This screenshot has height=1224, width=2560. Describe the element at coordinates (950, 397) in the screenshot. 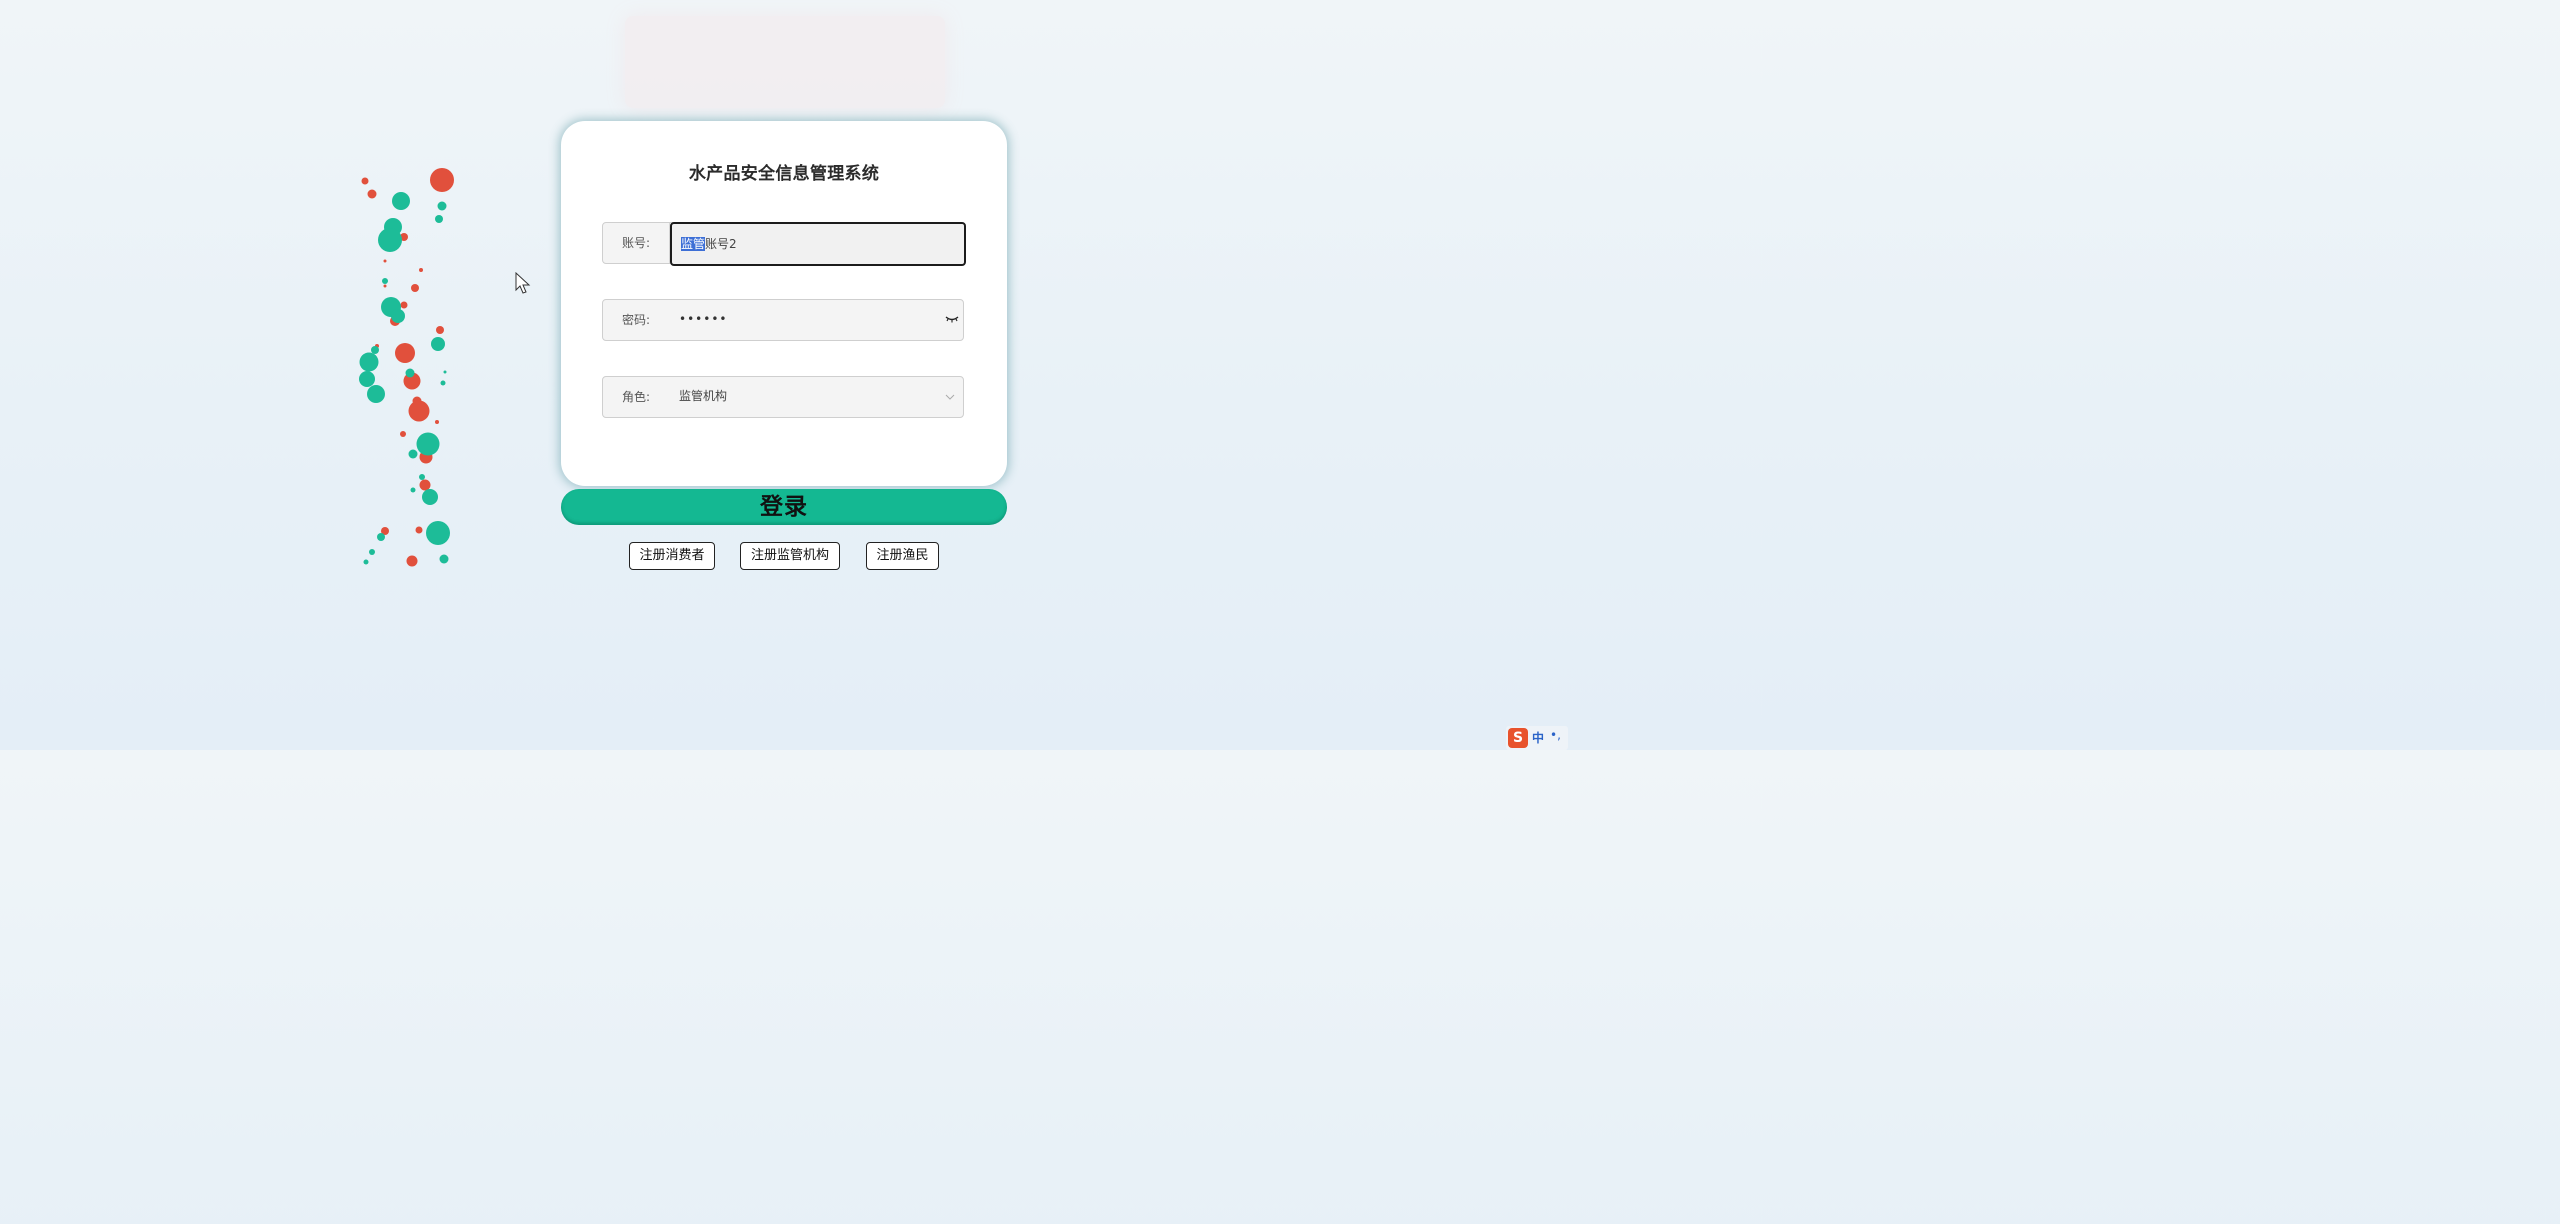

I see `chevron-down-icon` at that location.